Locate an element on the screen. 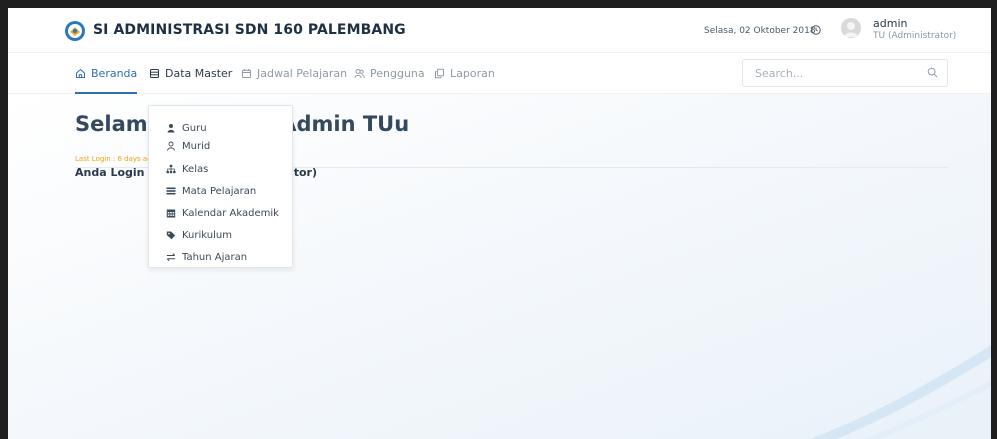 Image resolution: width=997 pixels, height=439 pixels. nav-pengguna: Pengguna is located at coordinates (389, 73).